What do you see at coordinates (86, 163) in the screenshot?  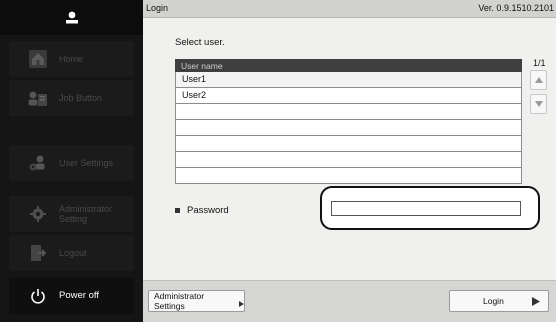 I see `sidebar-item-label: User Settings` at bounding box center [86, 163].